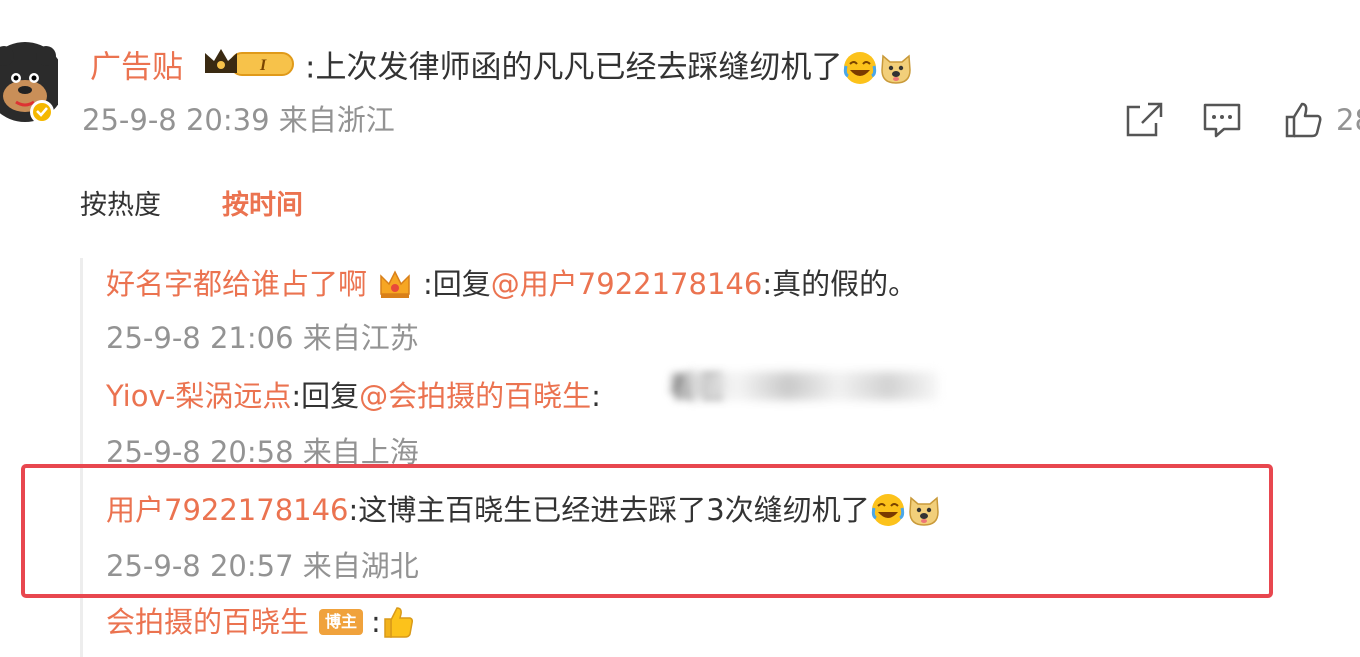 The width and height of the screenshot is (1360, 657). What do you see at coordinates (262, 206) in the screenshot?
I see `tab-sort-time: 按时间` at bounding box center [262, 206].